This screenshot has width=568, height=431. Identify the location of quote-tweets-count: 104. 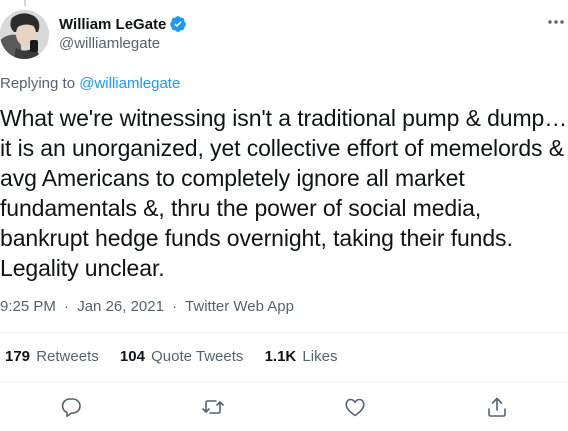
(132, 356).